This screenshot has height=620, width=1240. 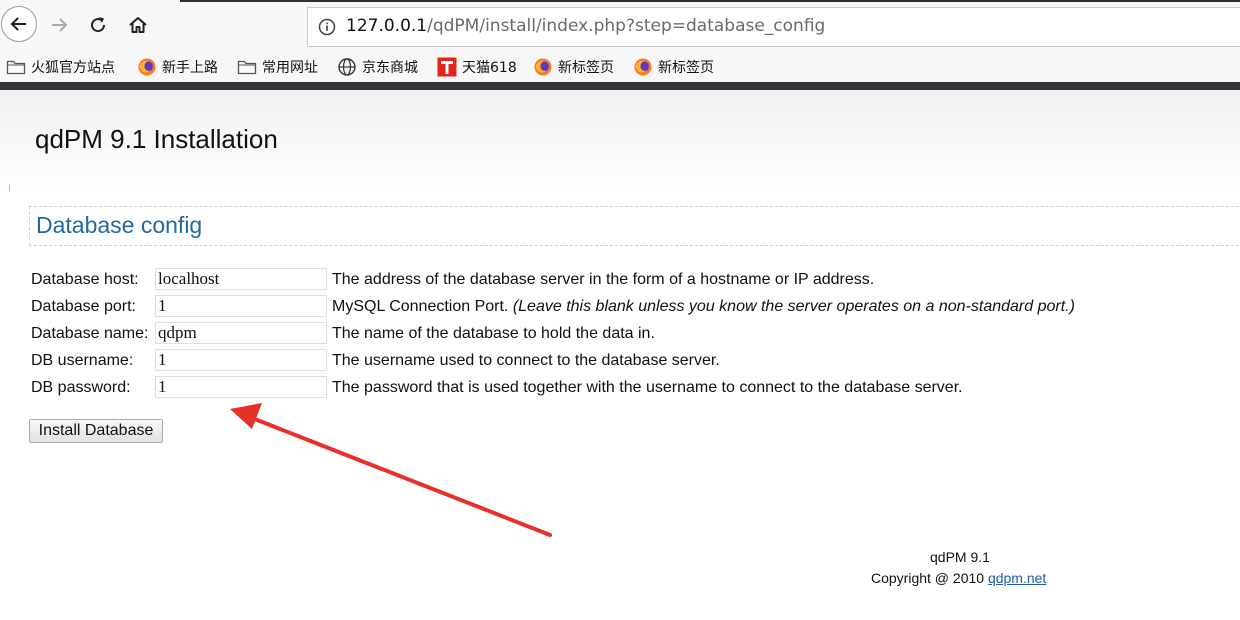 I want to click on annotation-arrow-icon, so click(x=391, y=470).